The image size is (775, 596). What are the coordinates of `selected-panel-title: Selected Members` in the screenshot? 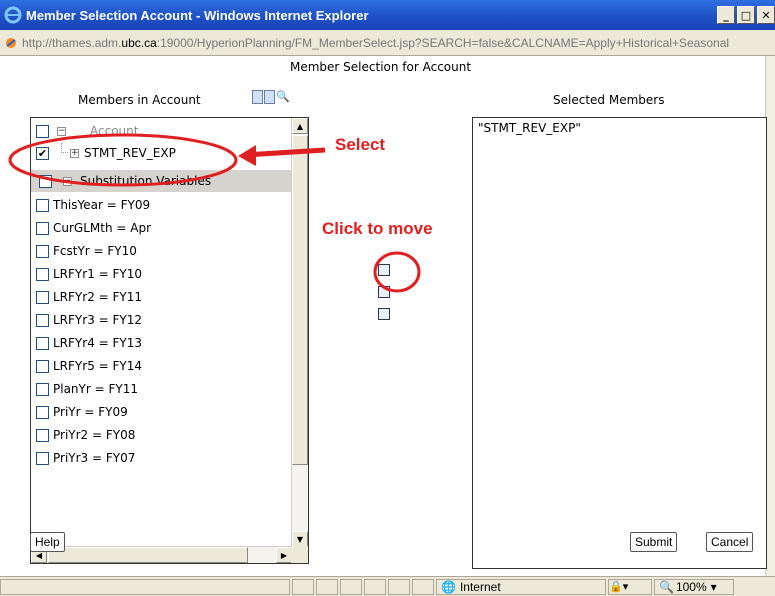 It's located at (609, 100).